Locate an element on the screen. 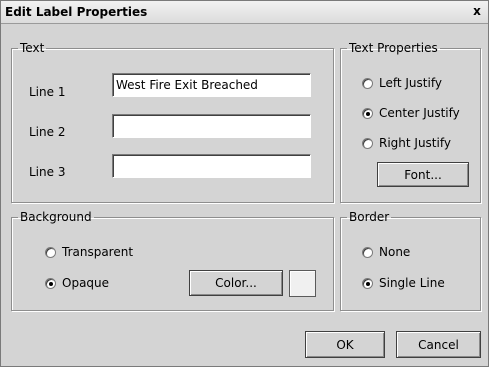 The width and height of the screenshot is (491, 369). line1-label: Line 1 is located at coordinates (47, 92).